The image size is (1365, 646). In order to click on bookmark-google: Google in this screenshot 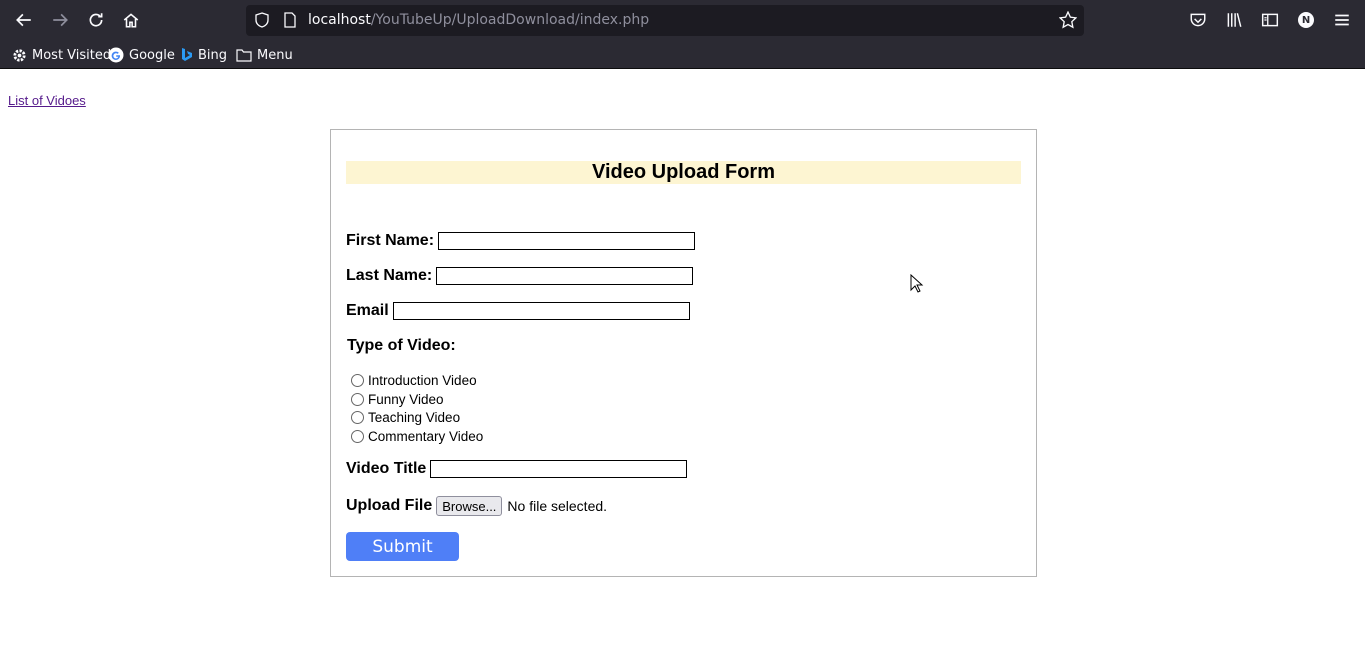, I will do `click(141, 55)`.